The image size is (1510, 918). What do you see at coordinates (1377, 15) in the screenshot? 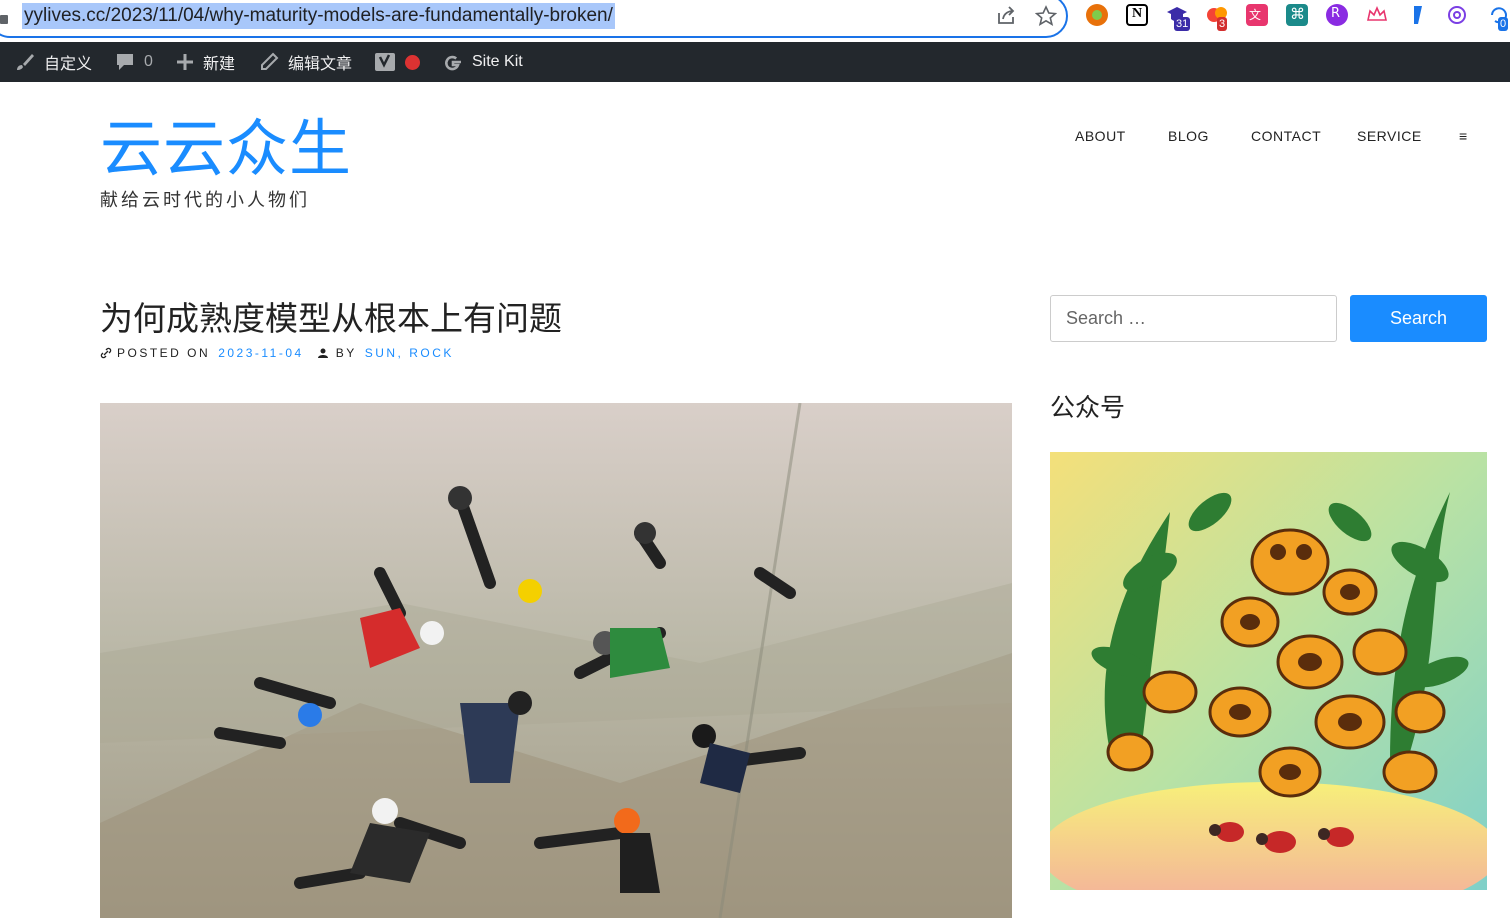
I see `crown-icon` at bounding box center [1377, 15].